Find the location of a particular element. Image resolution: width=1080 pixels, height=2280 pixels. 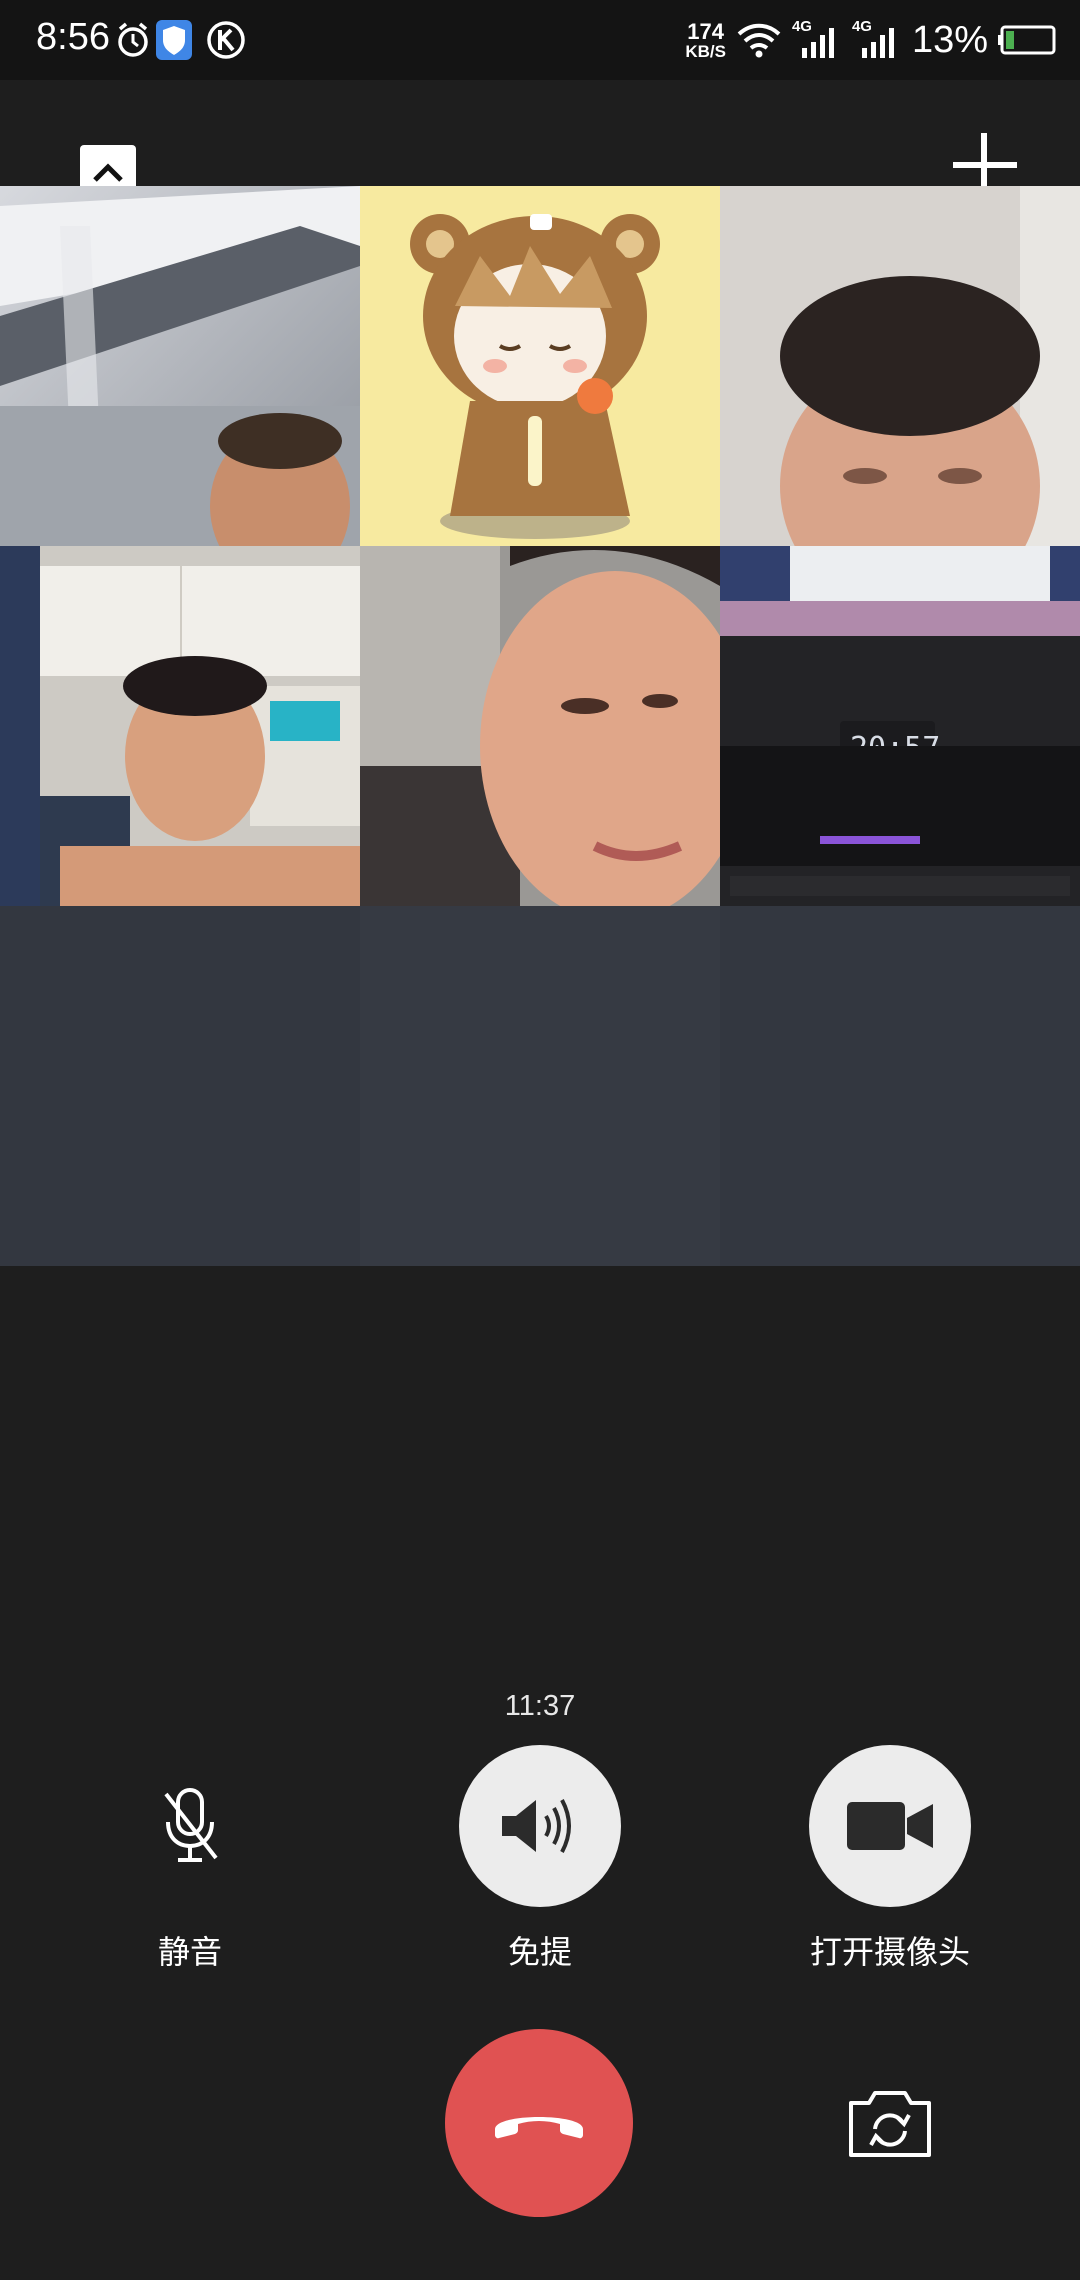

hangup-button is located at coordinates (539, 2123).